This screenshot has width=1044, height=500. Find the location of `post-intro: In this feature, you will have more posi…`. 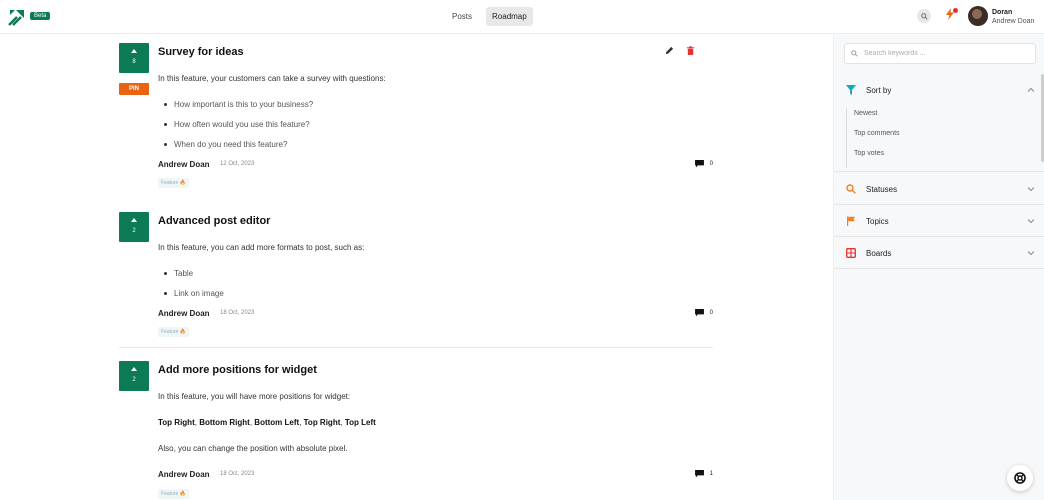

post-intro: In this feature, you will have more posi… is located at coordinates (254, 396).